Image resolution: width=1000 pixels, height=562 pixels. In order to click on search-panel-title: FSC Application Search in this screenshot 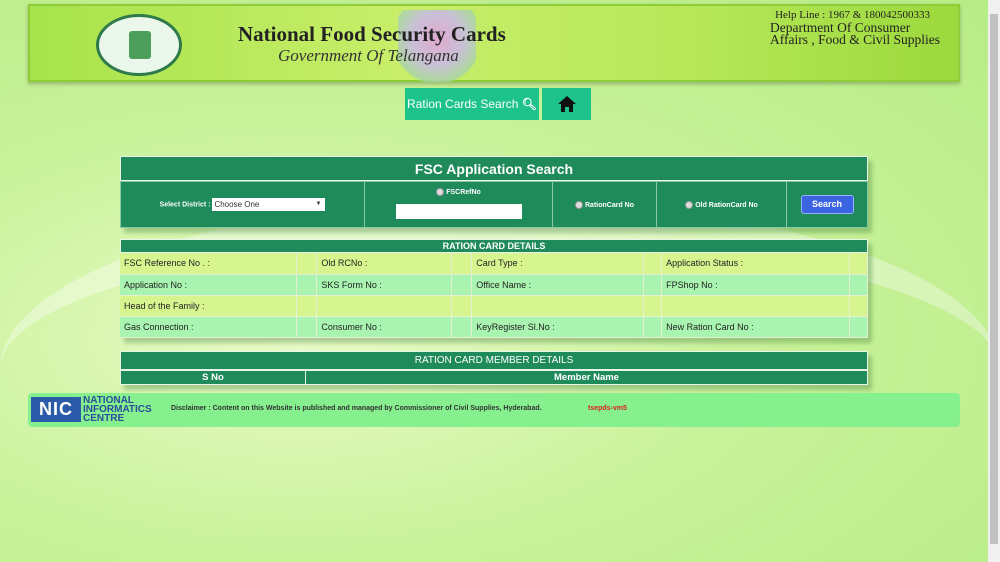, I will do `click(494, 168)`.